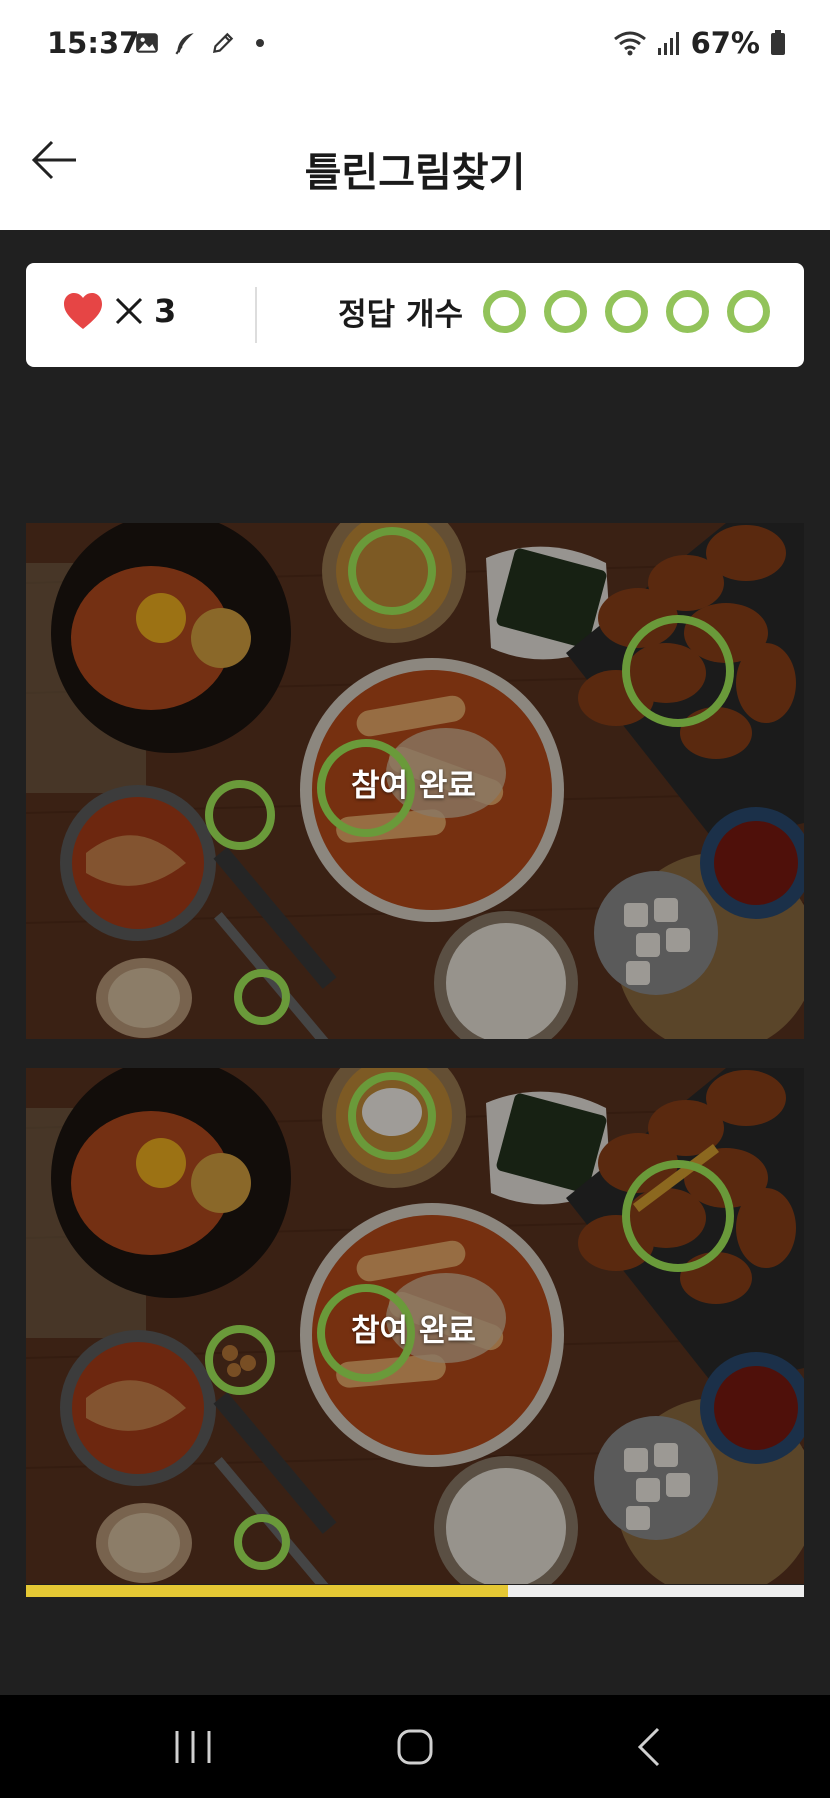  I want to click on wifi-icon, so click(629, 43).